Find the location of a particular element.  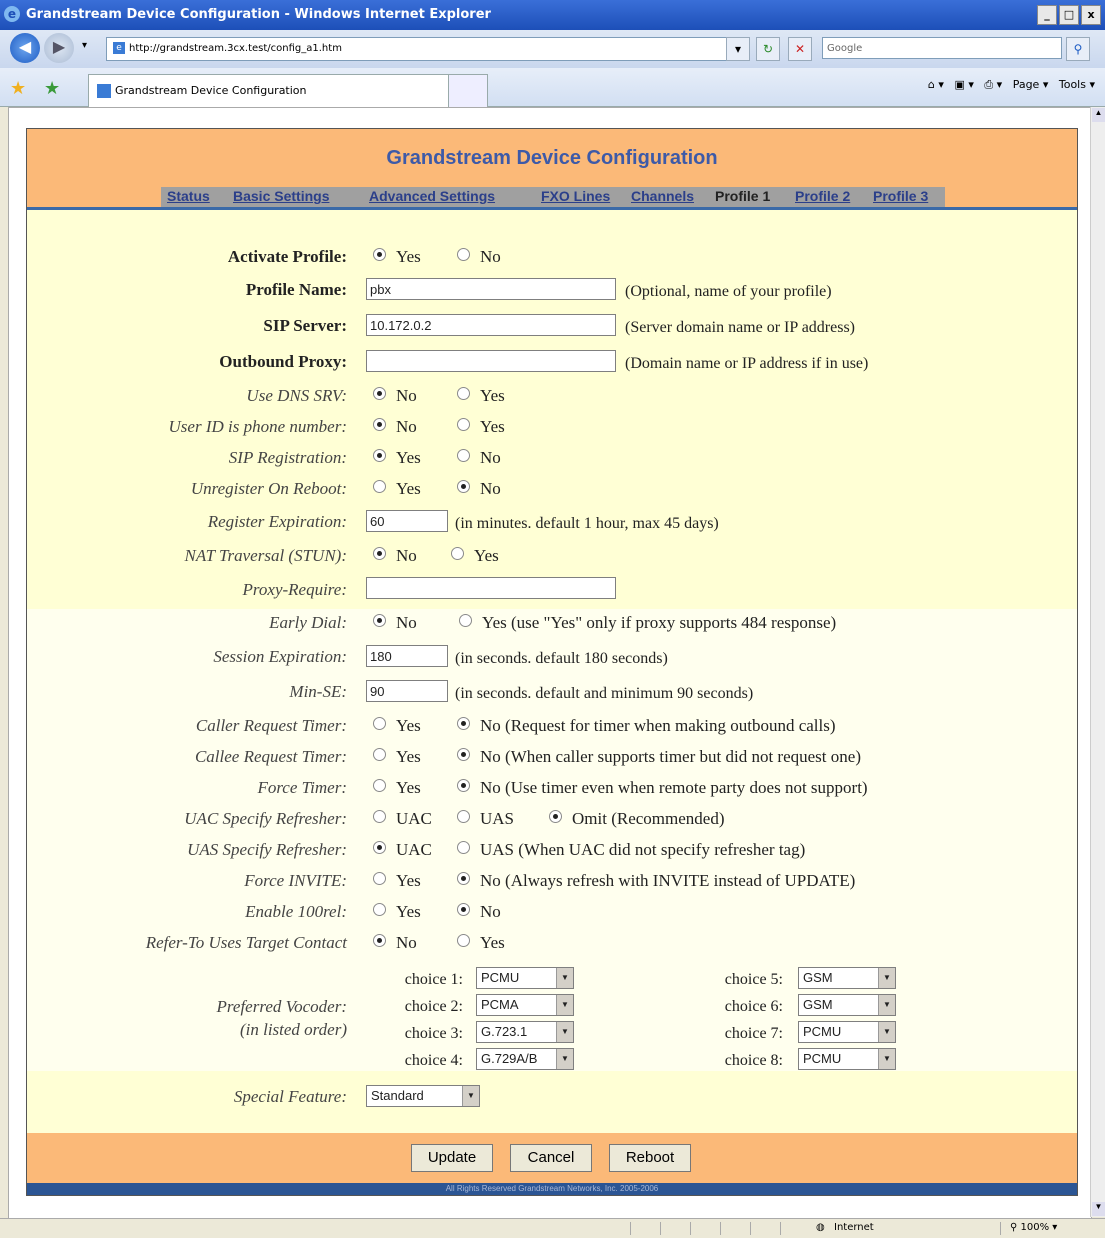

use-dns-srv-yes: Yes is located at coordinates (481, 396).